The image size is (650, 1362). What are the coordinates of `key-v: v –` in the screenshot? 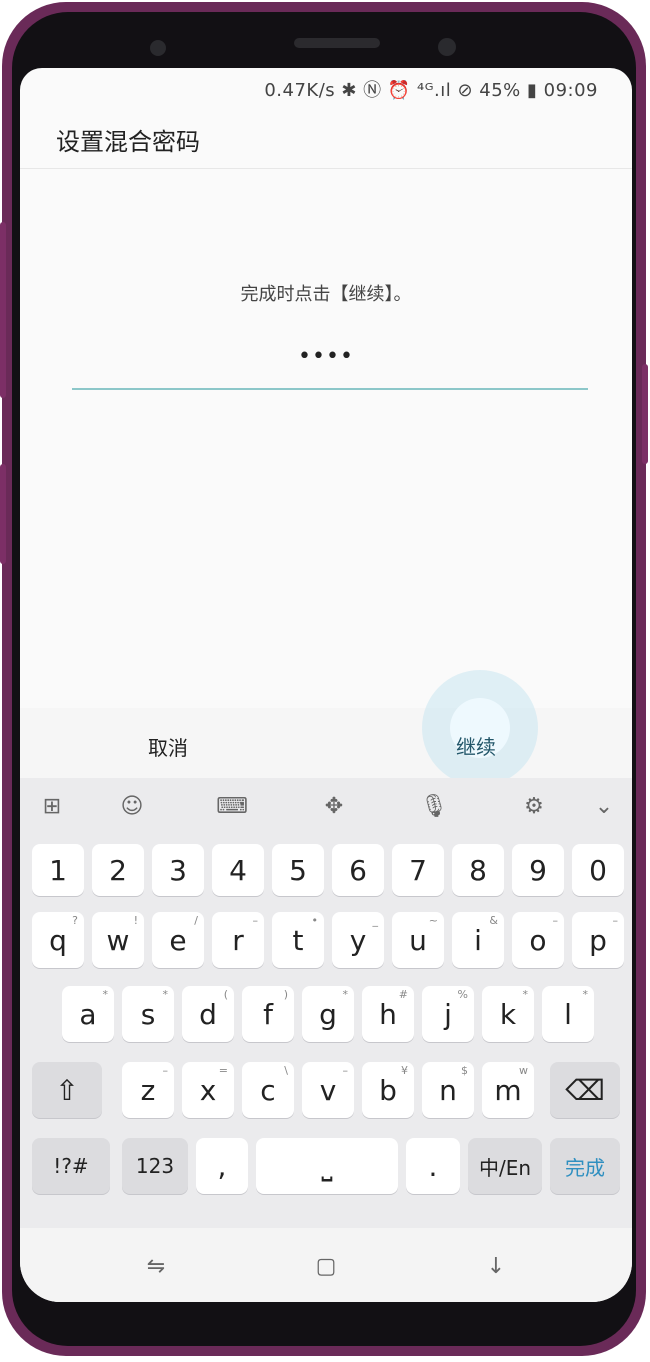 It's located at (328, 1090).